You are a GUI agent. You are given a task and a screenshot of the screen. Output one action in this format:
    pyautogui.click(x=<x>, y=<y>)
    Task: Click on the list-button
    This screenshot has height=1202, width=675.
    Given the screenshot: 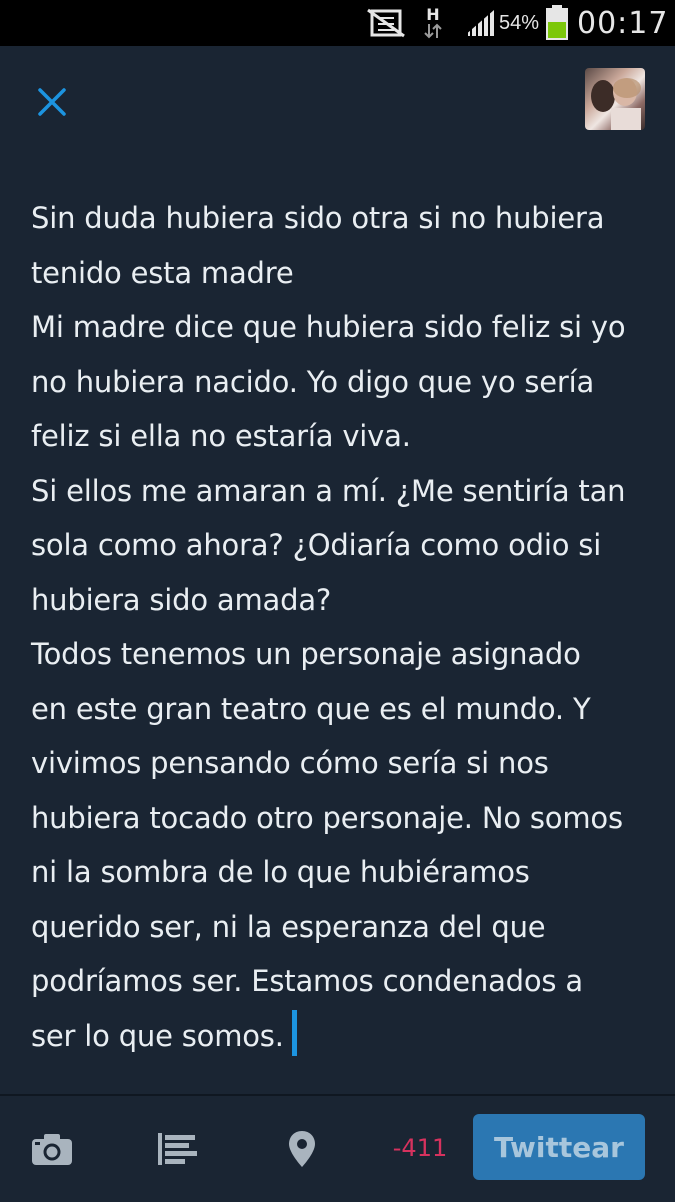 What is the action you would take?
    pyautogui.click(x=178, y=1149)
    